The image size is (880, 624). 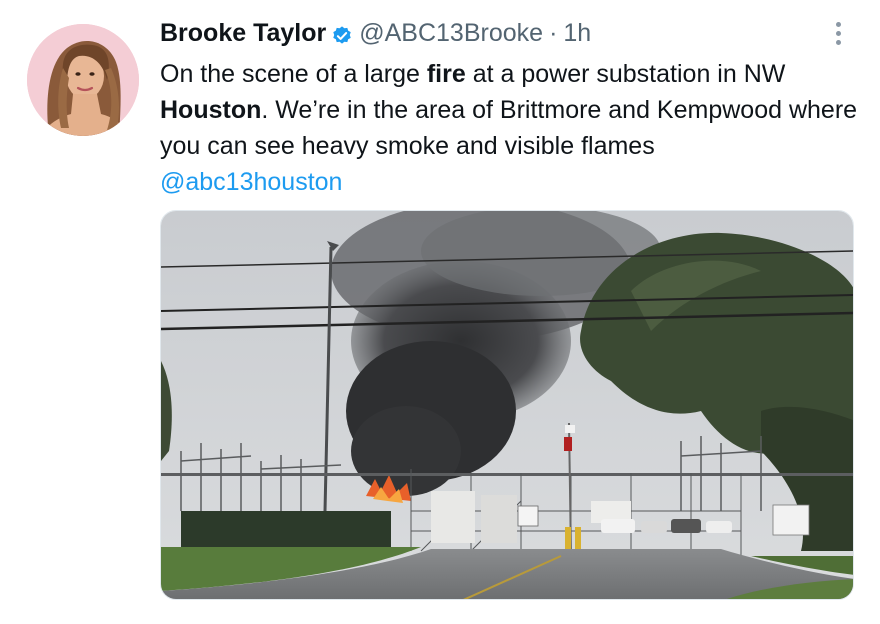 What do you see at coordinates (838, 33) in the screenshot?
I see `more-options-icon` at bounding box center [838, 33].